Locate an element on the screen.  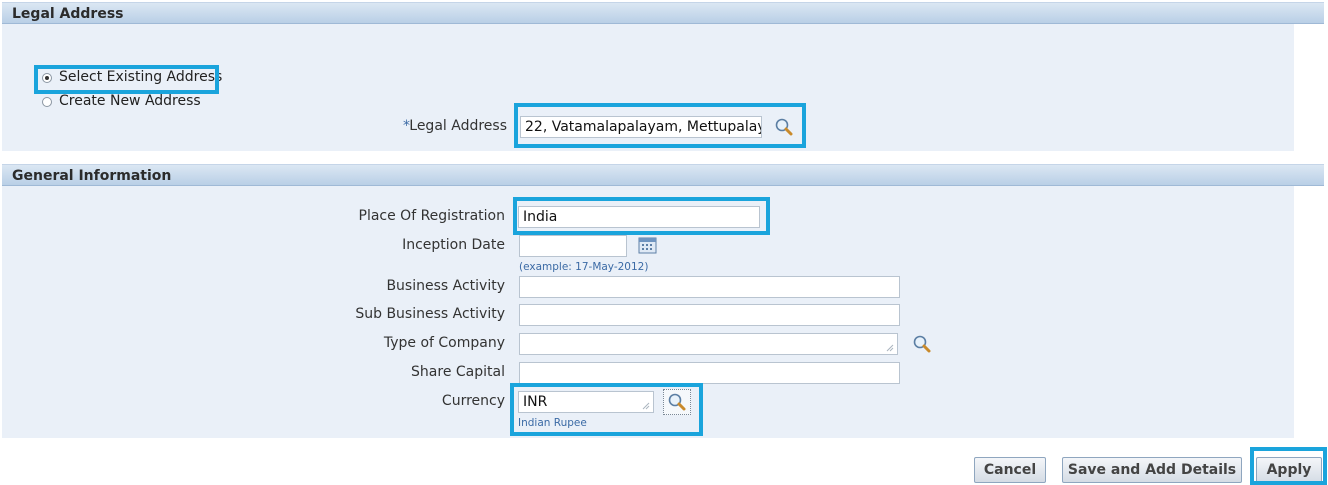
sub-business-activity-label: Sub Business Activity is located at coordinates (430, 314).